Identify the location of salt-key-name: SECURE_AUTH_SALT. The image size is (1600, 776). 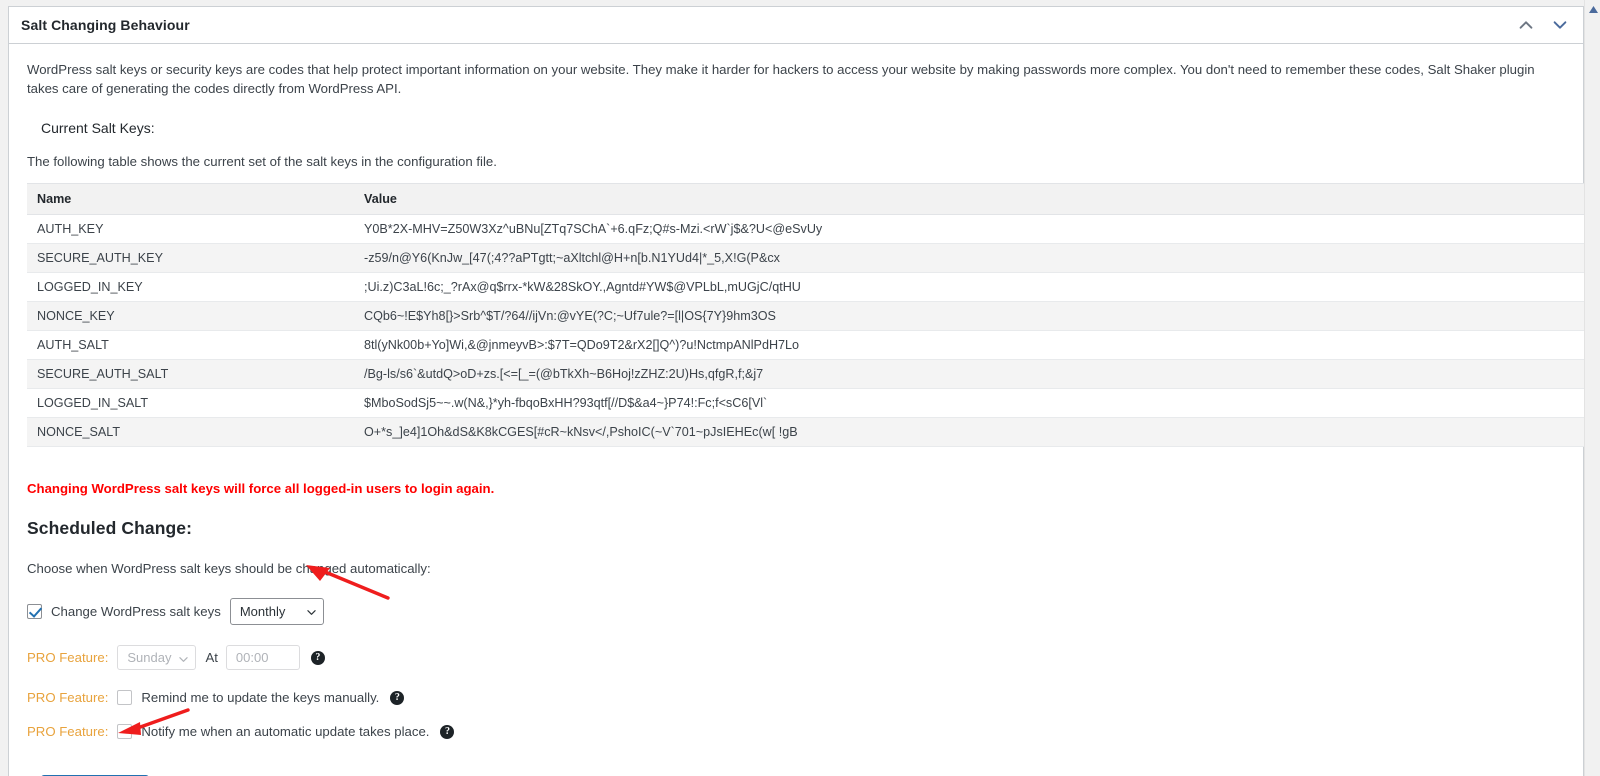
(190, 374).